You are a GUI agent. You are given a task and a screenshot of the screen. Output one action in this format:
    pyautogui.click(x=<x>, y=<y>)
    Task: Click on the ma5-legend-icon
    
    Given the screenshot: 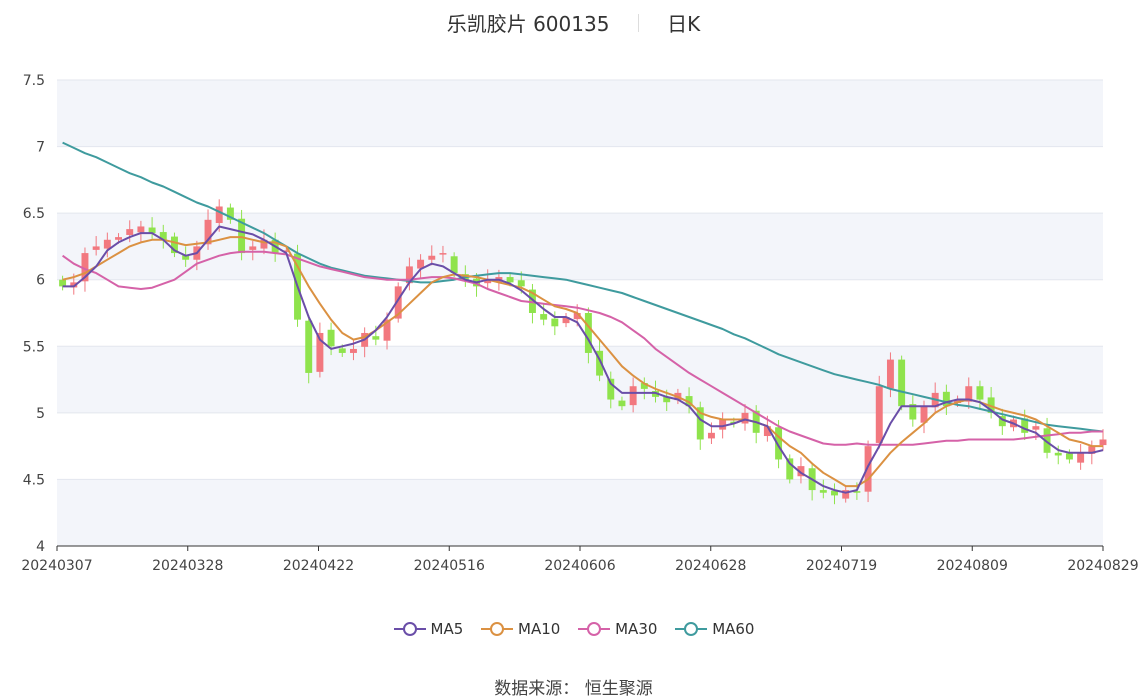 What is the action you would take?
    pyautogui.click(x=409, y=629)
    